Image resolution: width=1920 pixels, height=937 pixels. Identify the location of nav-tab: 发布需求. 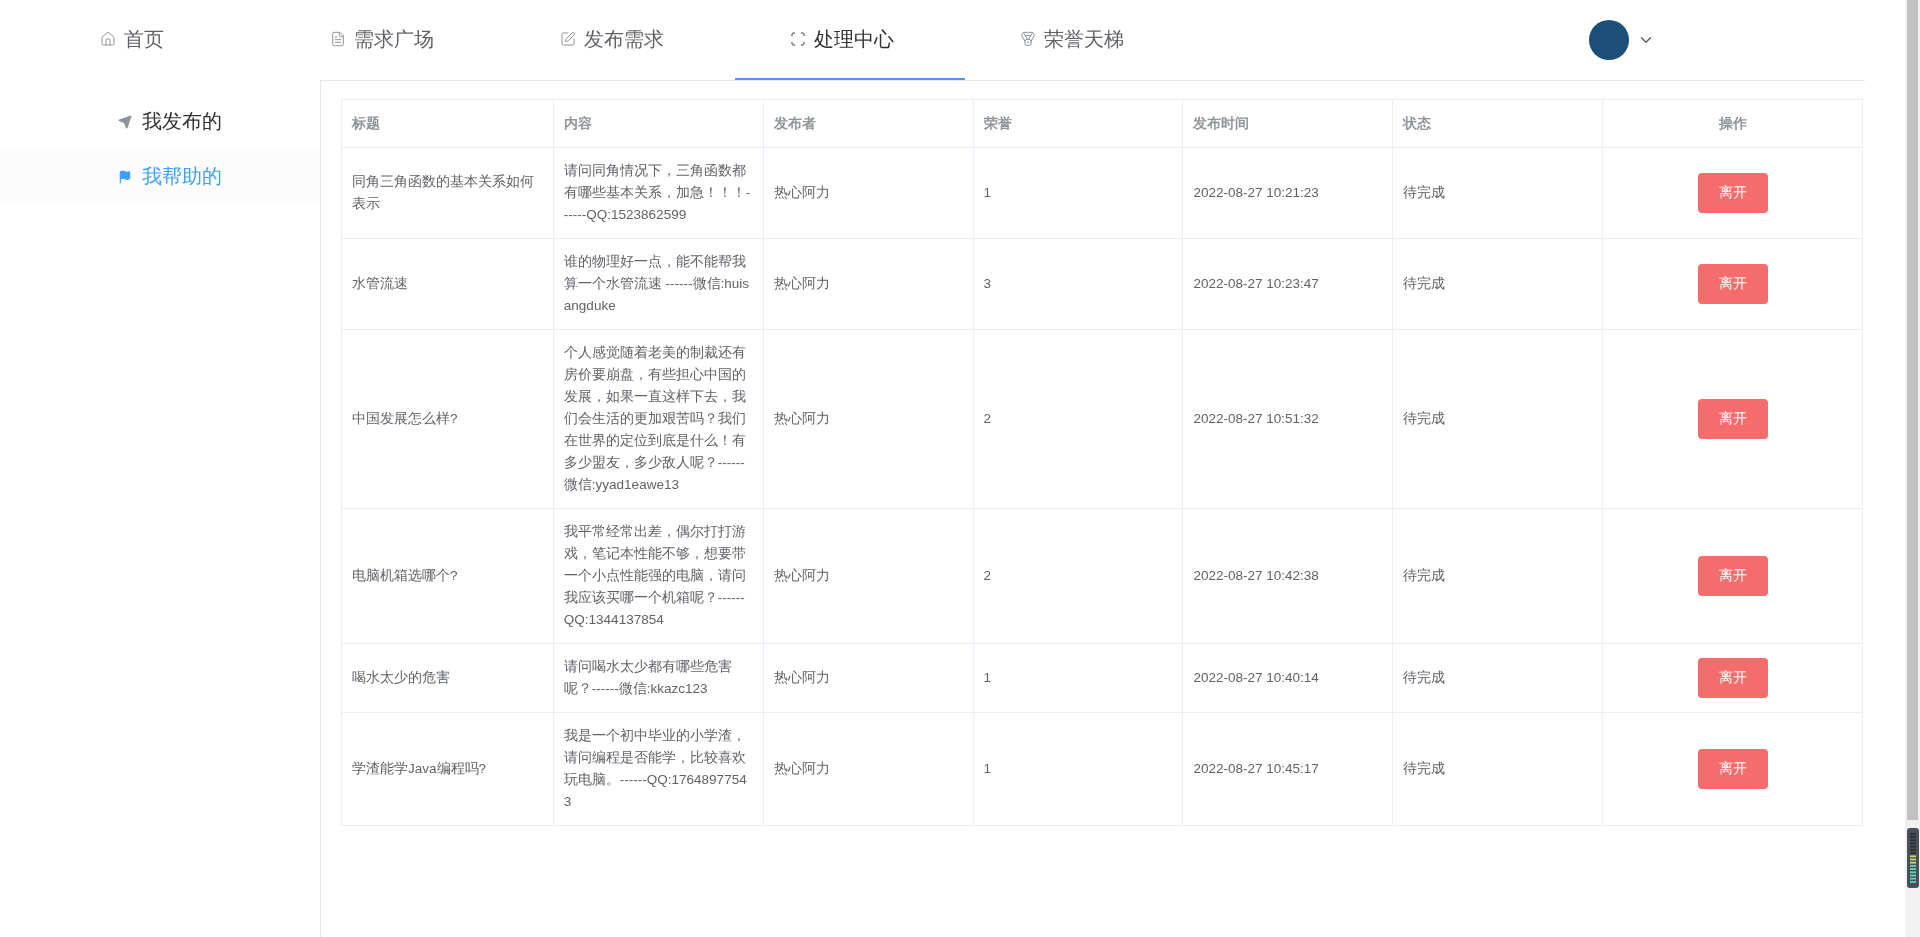
(620, 40).